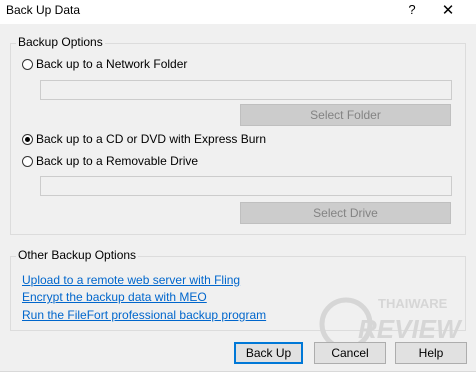 Image resolution: width=476 pixels, height=372 pixels. I want to click on help-label: Help, so click(431, 353).